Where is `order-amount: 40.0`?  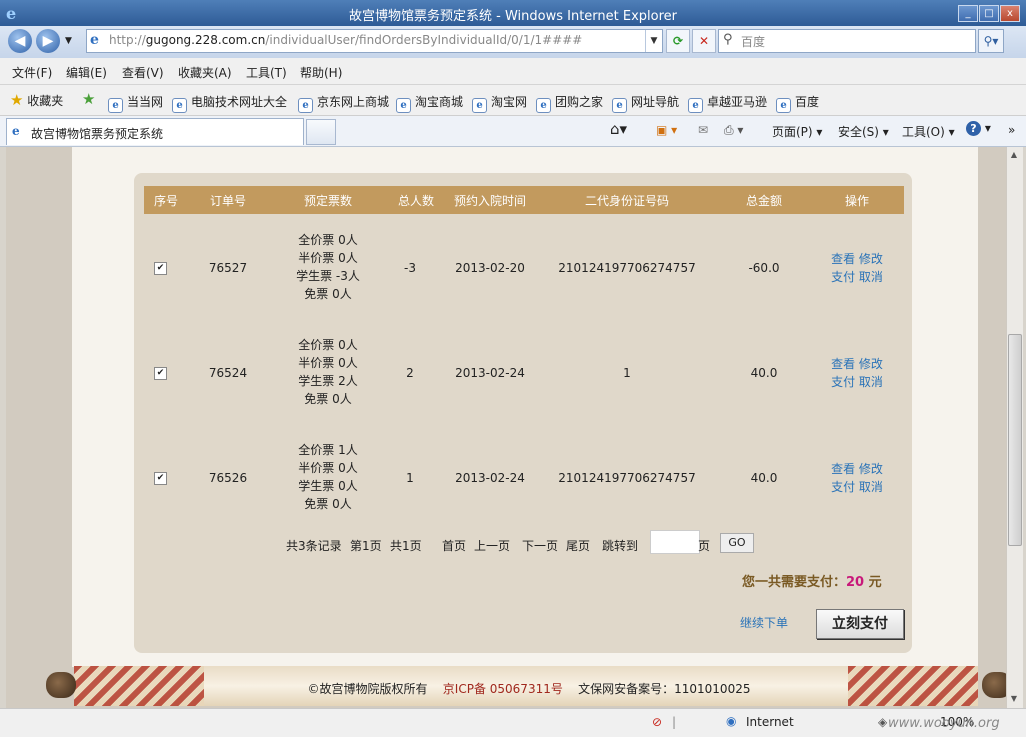 order-amount: 40.0 is located at coordinates (764, 478).